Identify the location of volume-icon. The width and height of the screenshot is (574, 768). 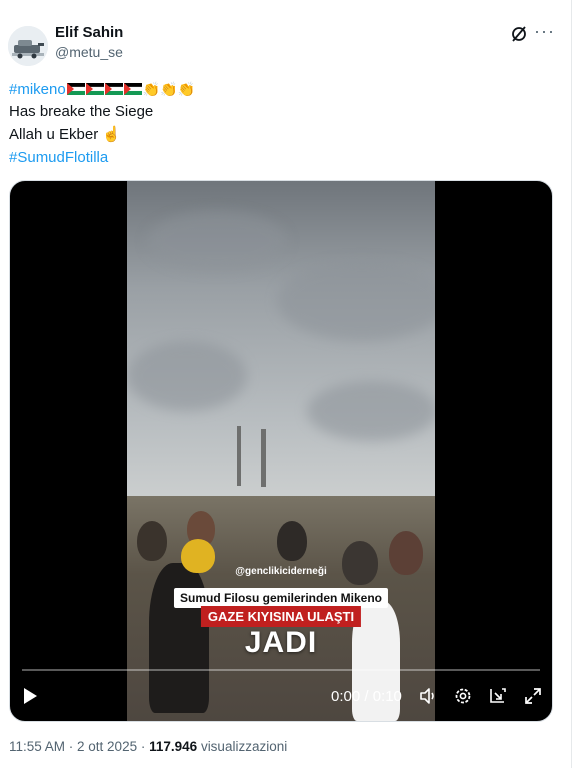
(428, 696).